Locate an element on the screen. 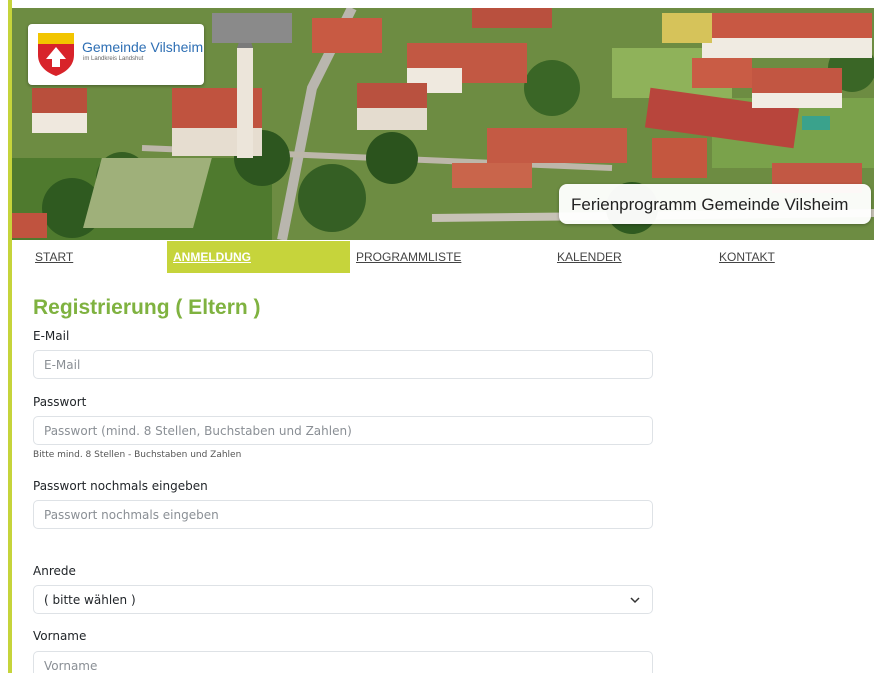  municipal-crest-icon is located at coordinates (56, 54).